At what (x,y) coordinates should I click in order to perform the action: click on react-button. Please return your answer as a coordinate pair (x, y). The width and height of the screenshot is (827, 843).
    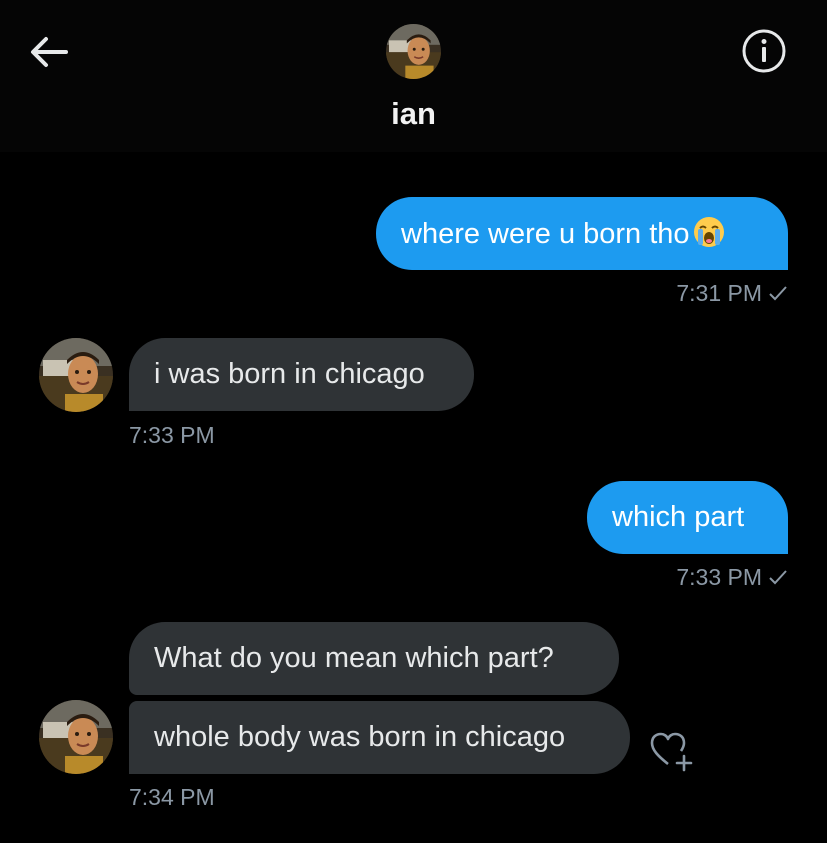
    Looking at the image, I should click on (672, 750).